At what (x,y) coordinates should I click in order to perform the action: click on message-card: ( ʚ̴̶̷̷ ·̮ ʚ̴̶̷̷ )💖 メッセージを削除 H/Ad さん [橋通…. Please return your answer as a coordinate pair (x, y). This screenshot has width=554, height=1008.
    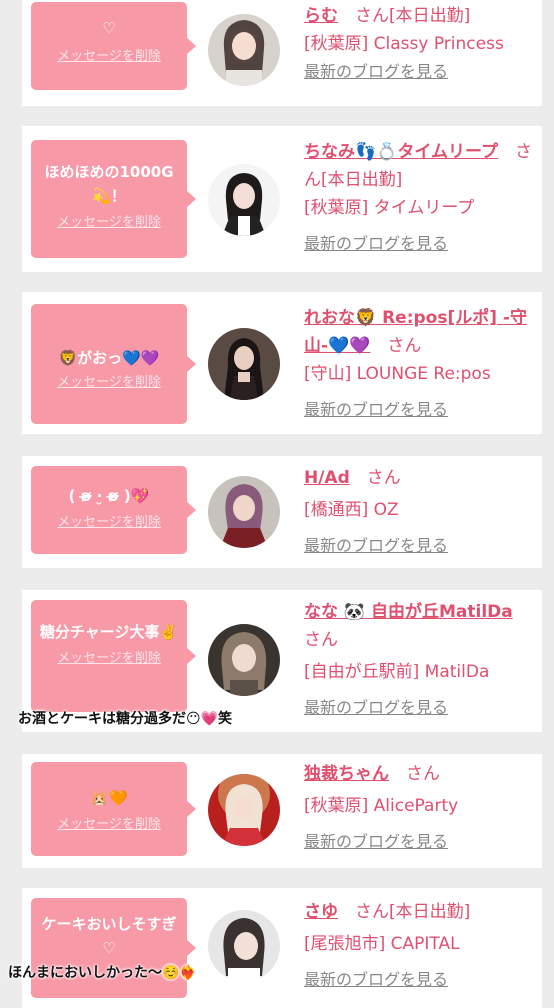
    Looking at the image, I should click on (282, 512).